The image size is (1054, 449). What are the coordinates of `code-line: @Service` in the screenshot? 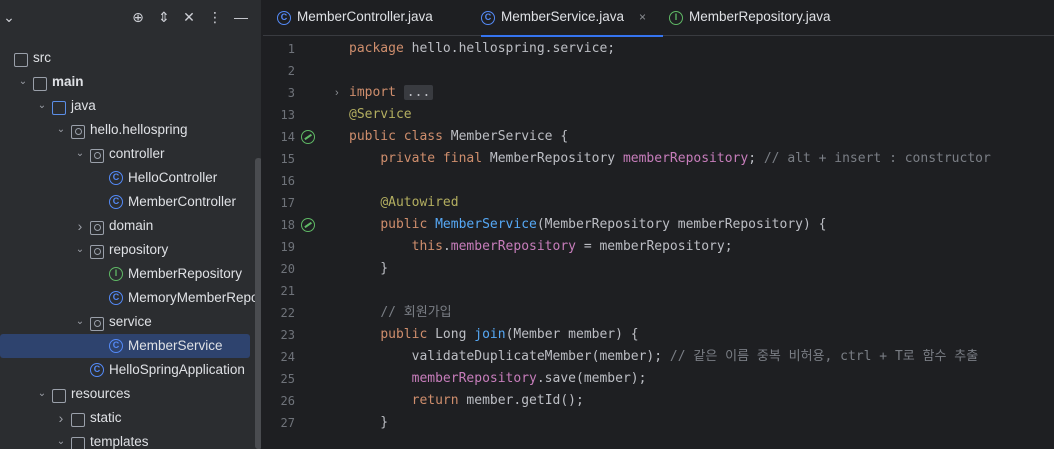 It's located at (380, 115).